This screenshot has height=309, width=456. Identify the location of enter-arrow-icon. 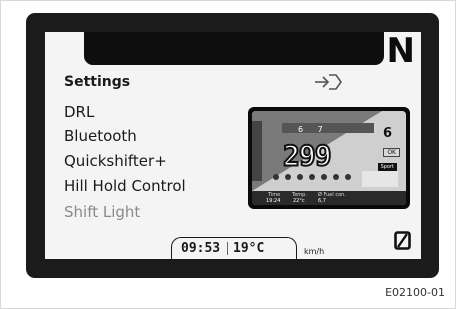
(328, 82).